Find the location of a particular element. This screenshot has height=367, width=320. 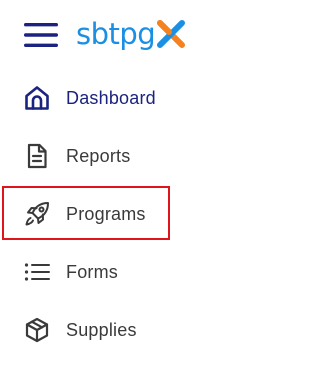

nav-item-forms: Forms is located at coordinates (110, 272).